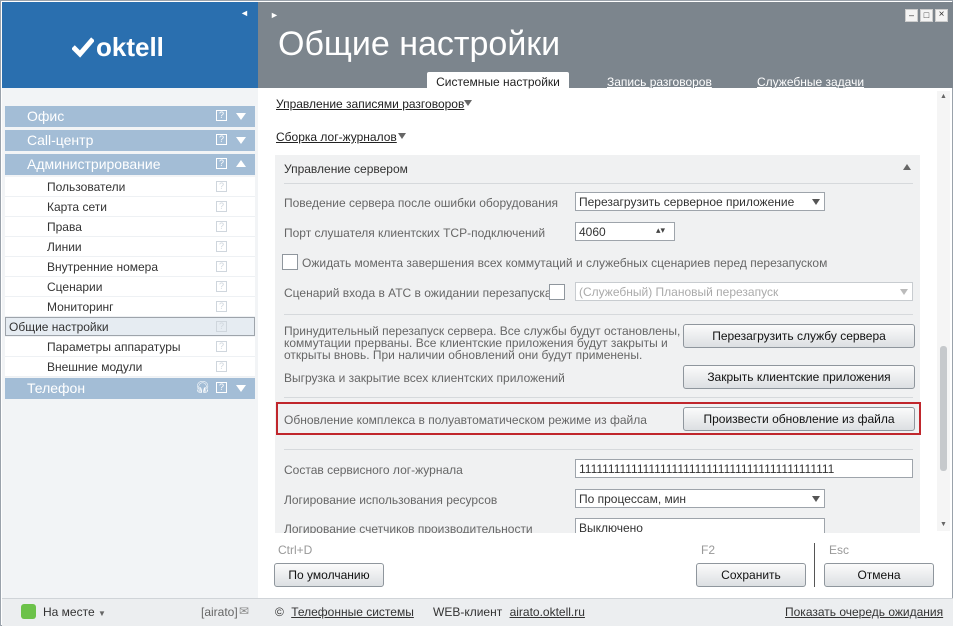 The image size is (953, 626). What do you see at coordinates (370, 104) in the screenshot?
I see `link-recording-management: Управление записями разговоров` at bounding box center [370, 104].